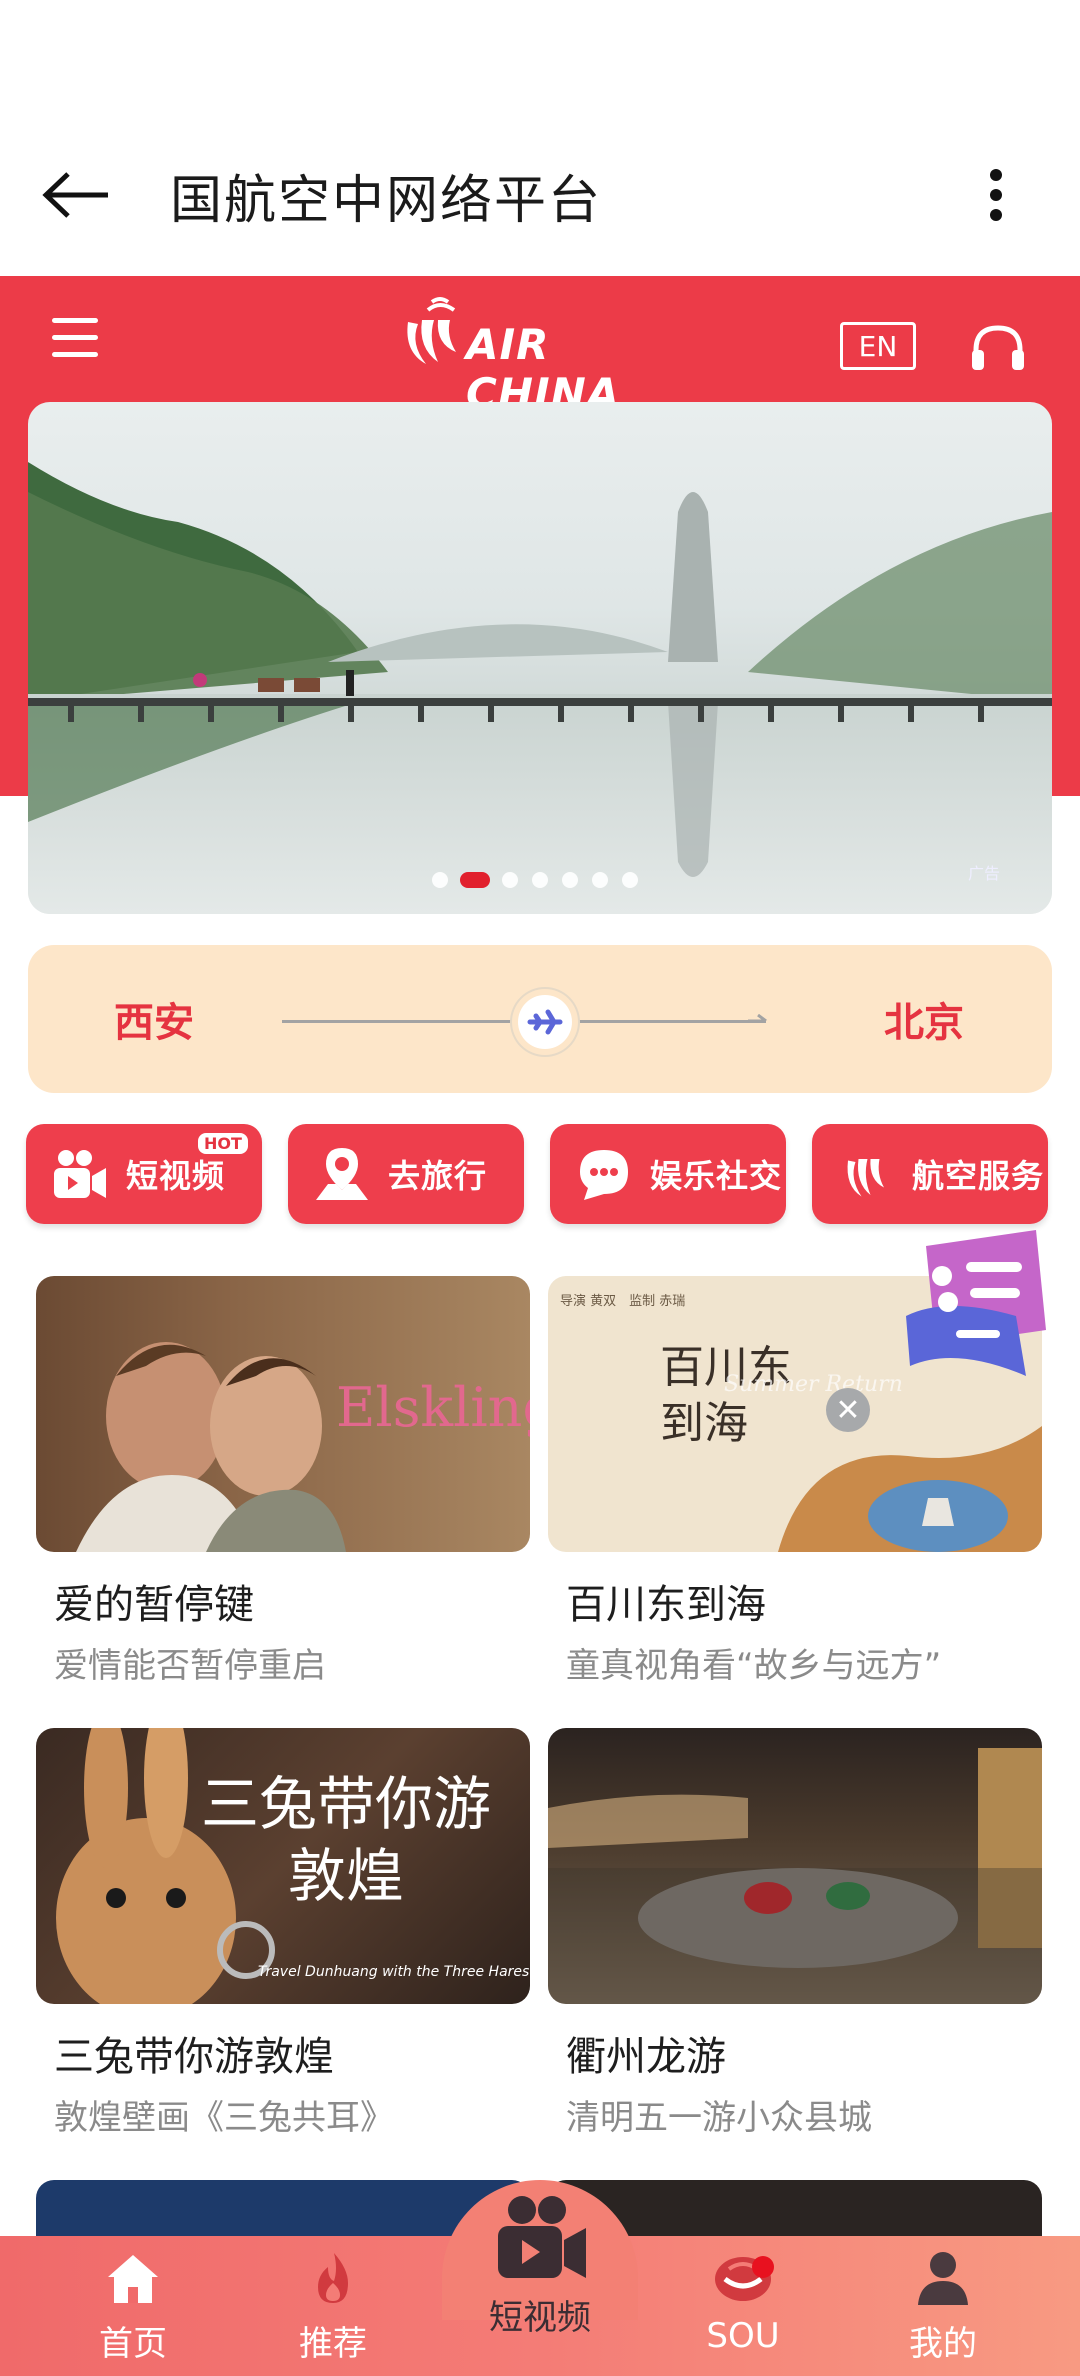  What do you see at coordinates (75, 195) in the screenshot?
I see `back-arrow-icon` at bounding box center [75, 195].